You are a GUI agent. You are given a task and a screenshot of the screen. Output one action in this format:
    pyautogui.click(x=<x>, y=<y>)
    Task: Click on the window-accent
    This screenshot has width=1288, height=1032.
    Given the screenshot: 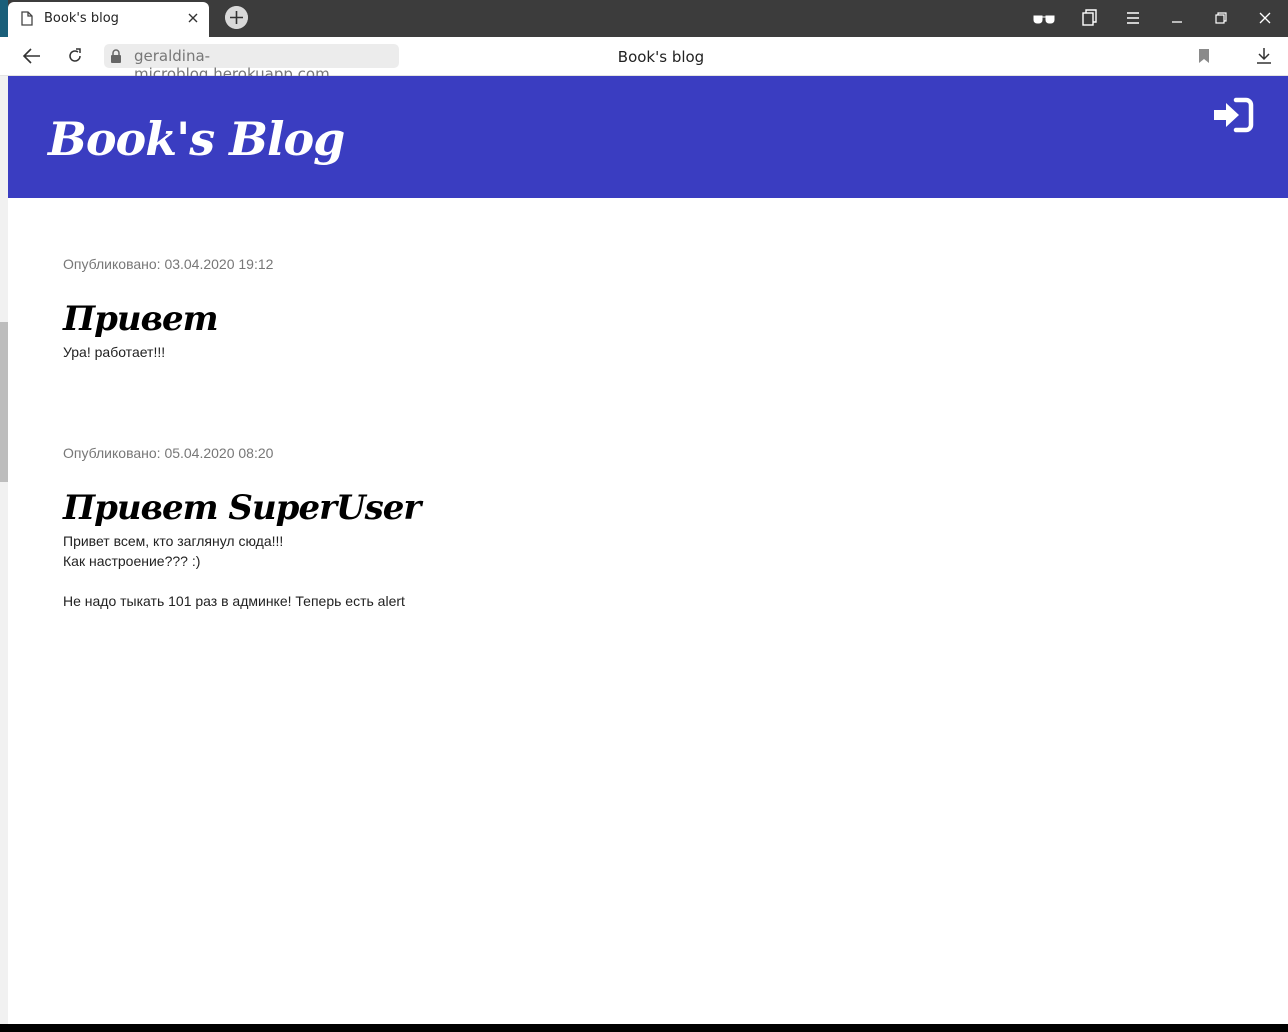 What is the action you would take?
    pyautogui.click(x=4, y=18)
    